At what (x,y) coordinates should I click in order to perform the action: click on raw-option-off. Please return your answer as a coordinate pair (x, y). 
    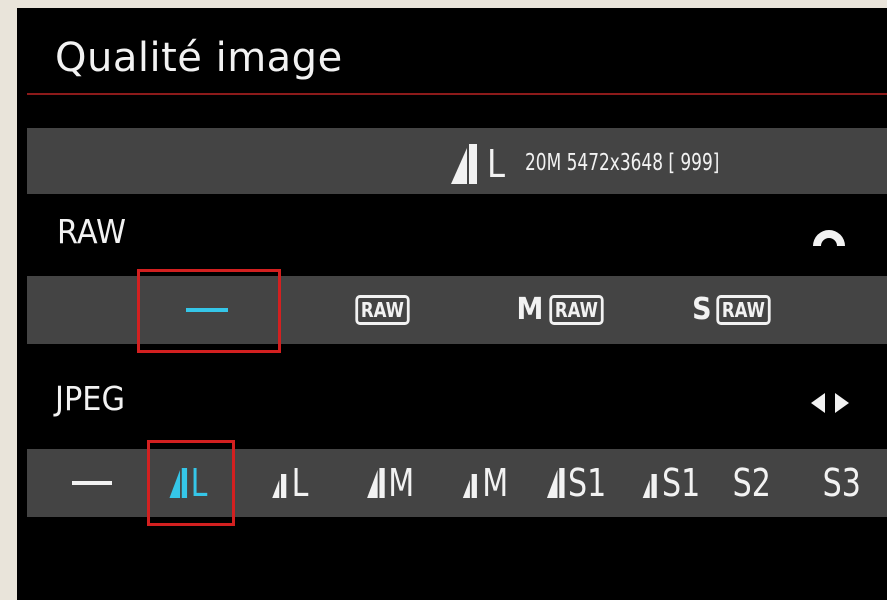
    Looking at the image, I should click on (207, 310).